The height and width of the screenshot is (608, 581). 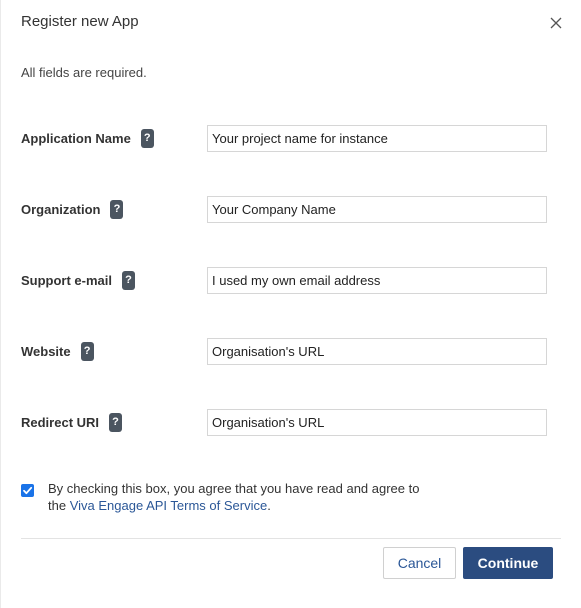 I want to click on field-support-email: Support e-mail ?, so click(x=284, y=280).